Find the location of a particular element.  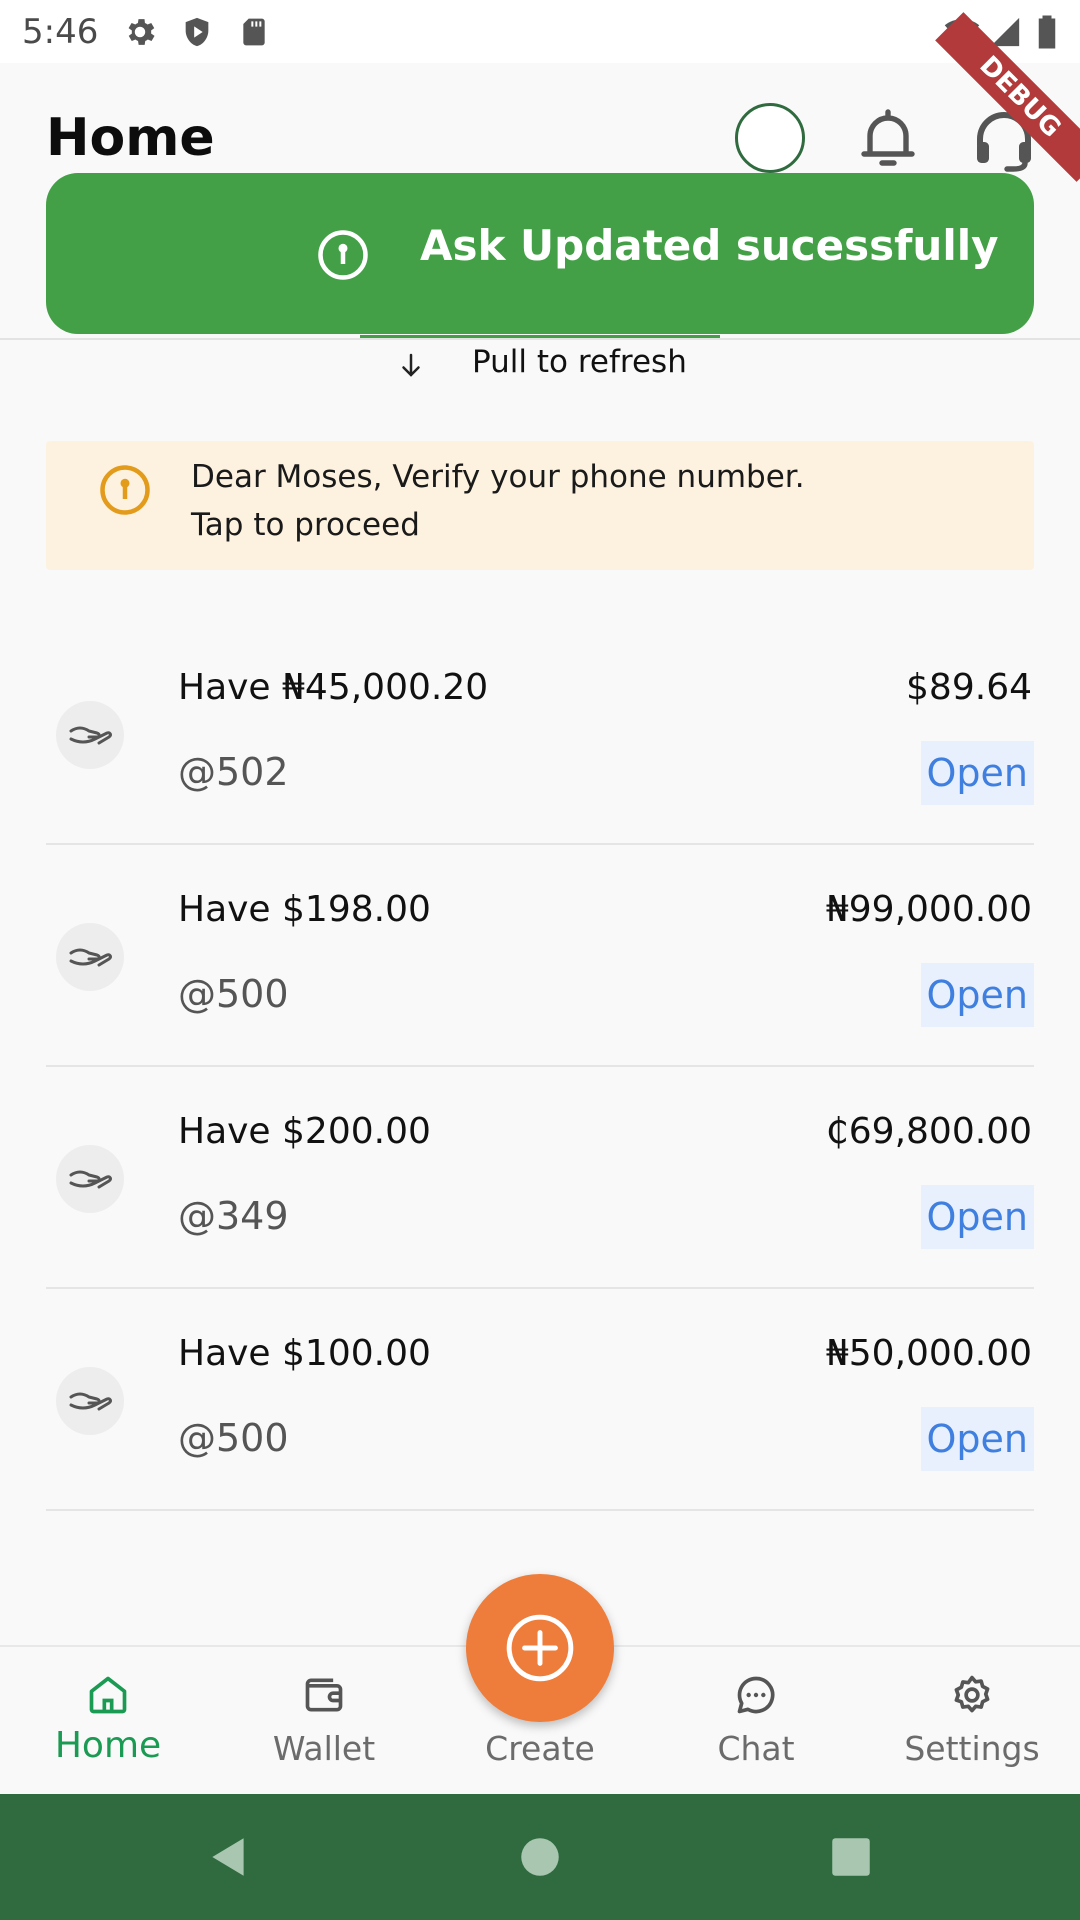

chat-bubble-icon is located at coordinates (756, 1695).